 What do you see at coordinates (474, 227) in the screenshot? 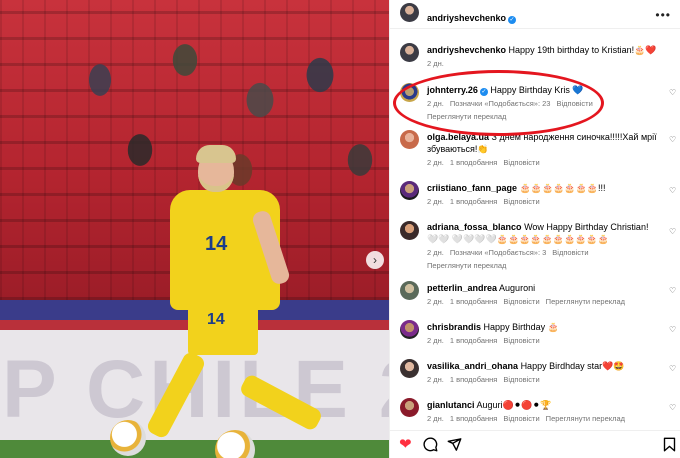
I see `comment-username: adriana_fossa_blanco` at bounding box center [474, 227].